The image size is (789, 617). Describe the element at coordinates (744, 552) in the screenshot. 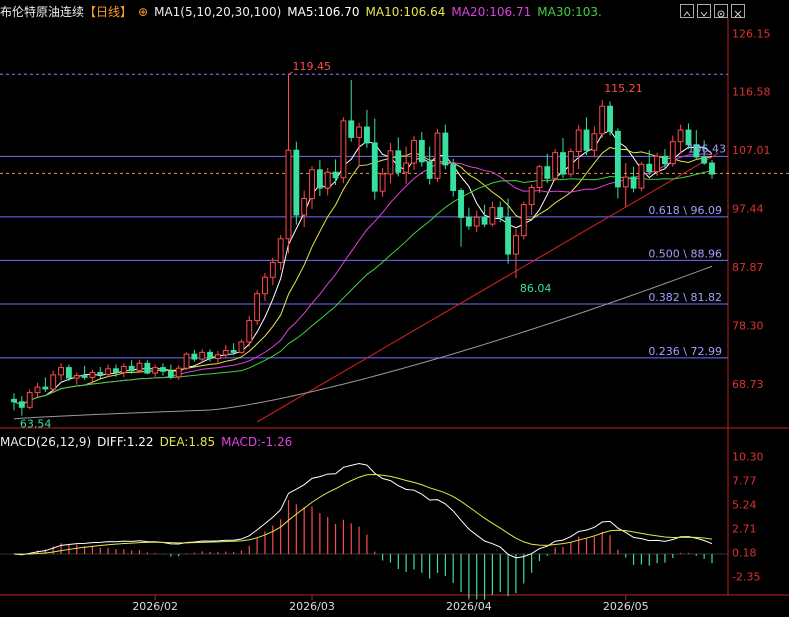

I see `macd-axis-label: 0.18` at that location.